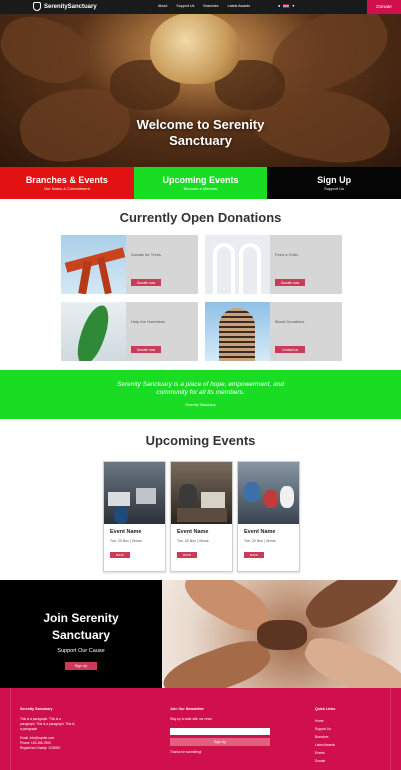 This screenshot has height=770, width=401. What do you see at coordinates (237, 331) in the screenshot?
I see `tower-image` at bounding box center [237, 331].